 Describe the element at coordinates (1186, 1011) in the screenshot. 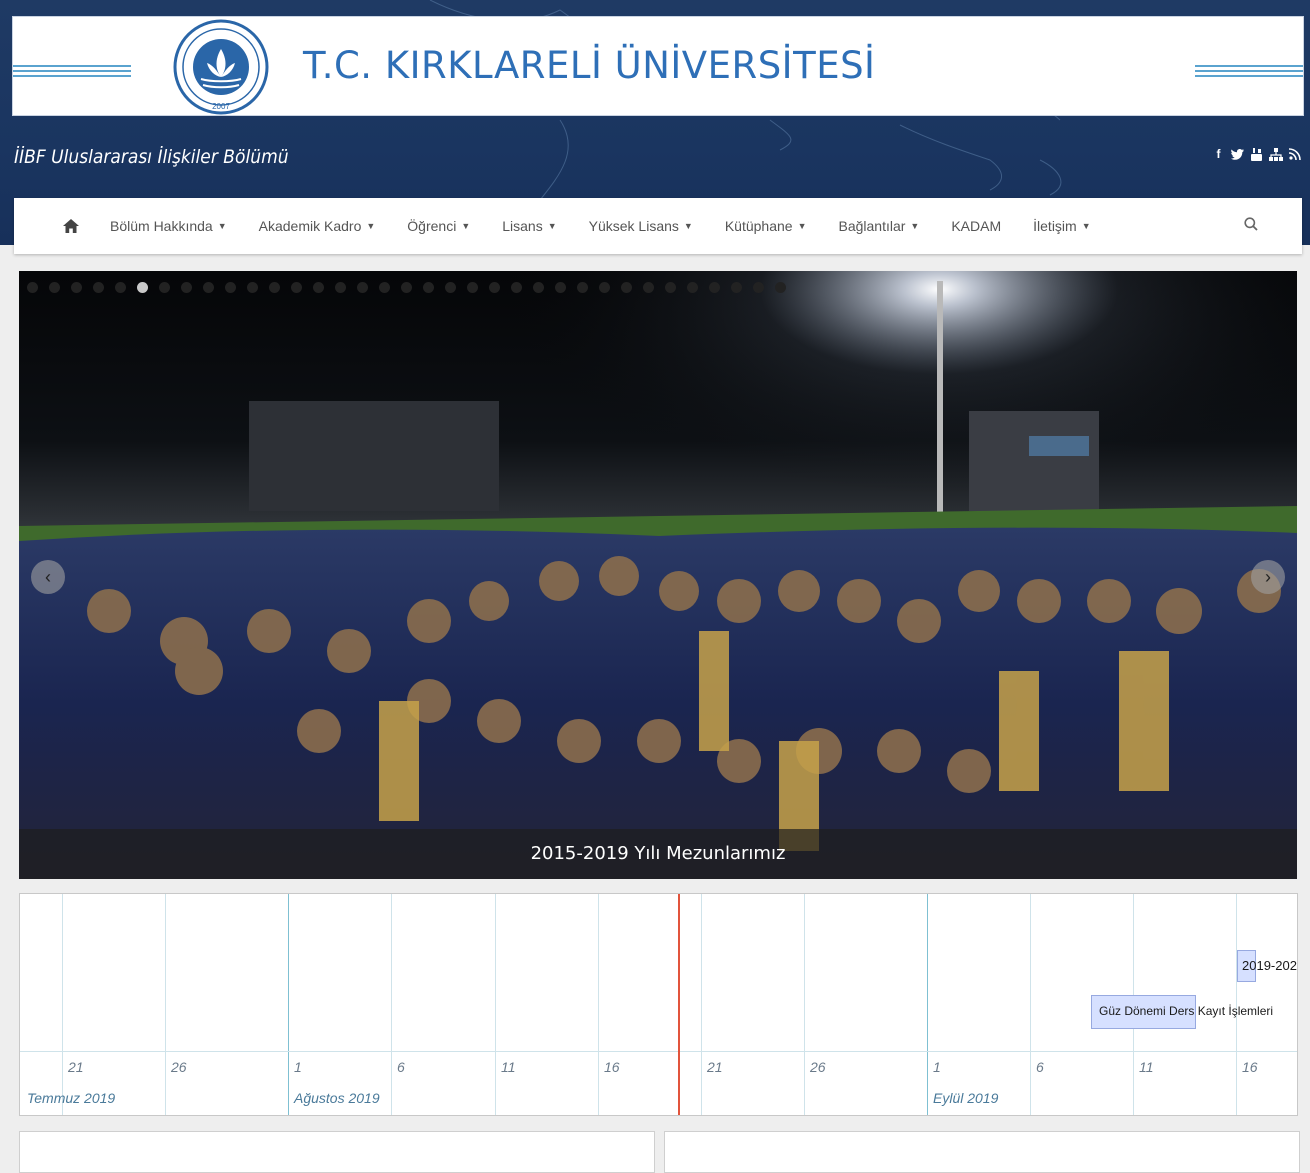

I see `timeline-event-label: Güz Dönemi Ders Kayıt İşlemleri` at that location.